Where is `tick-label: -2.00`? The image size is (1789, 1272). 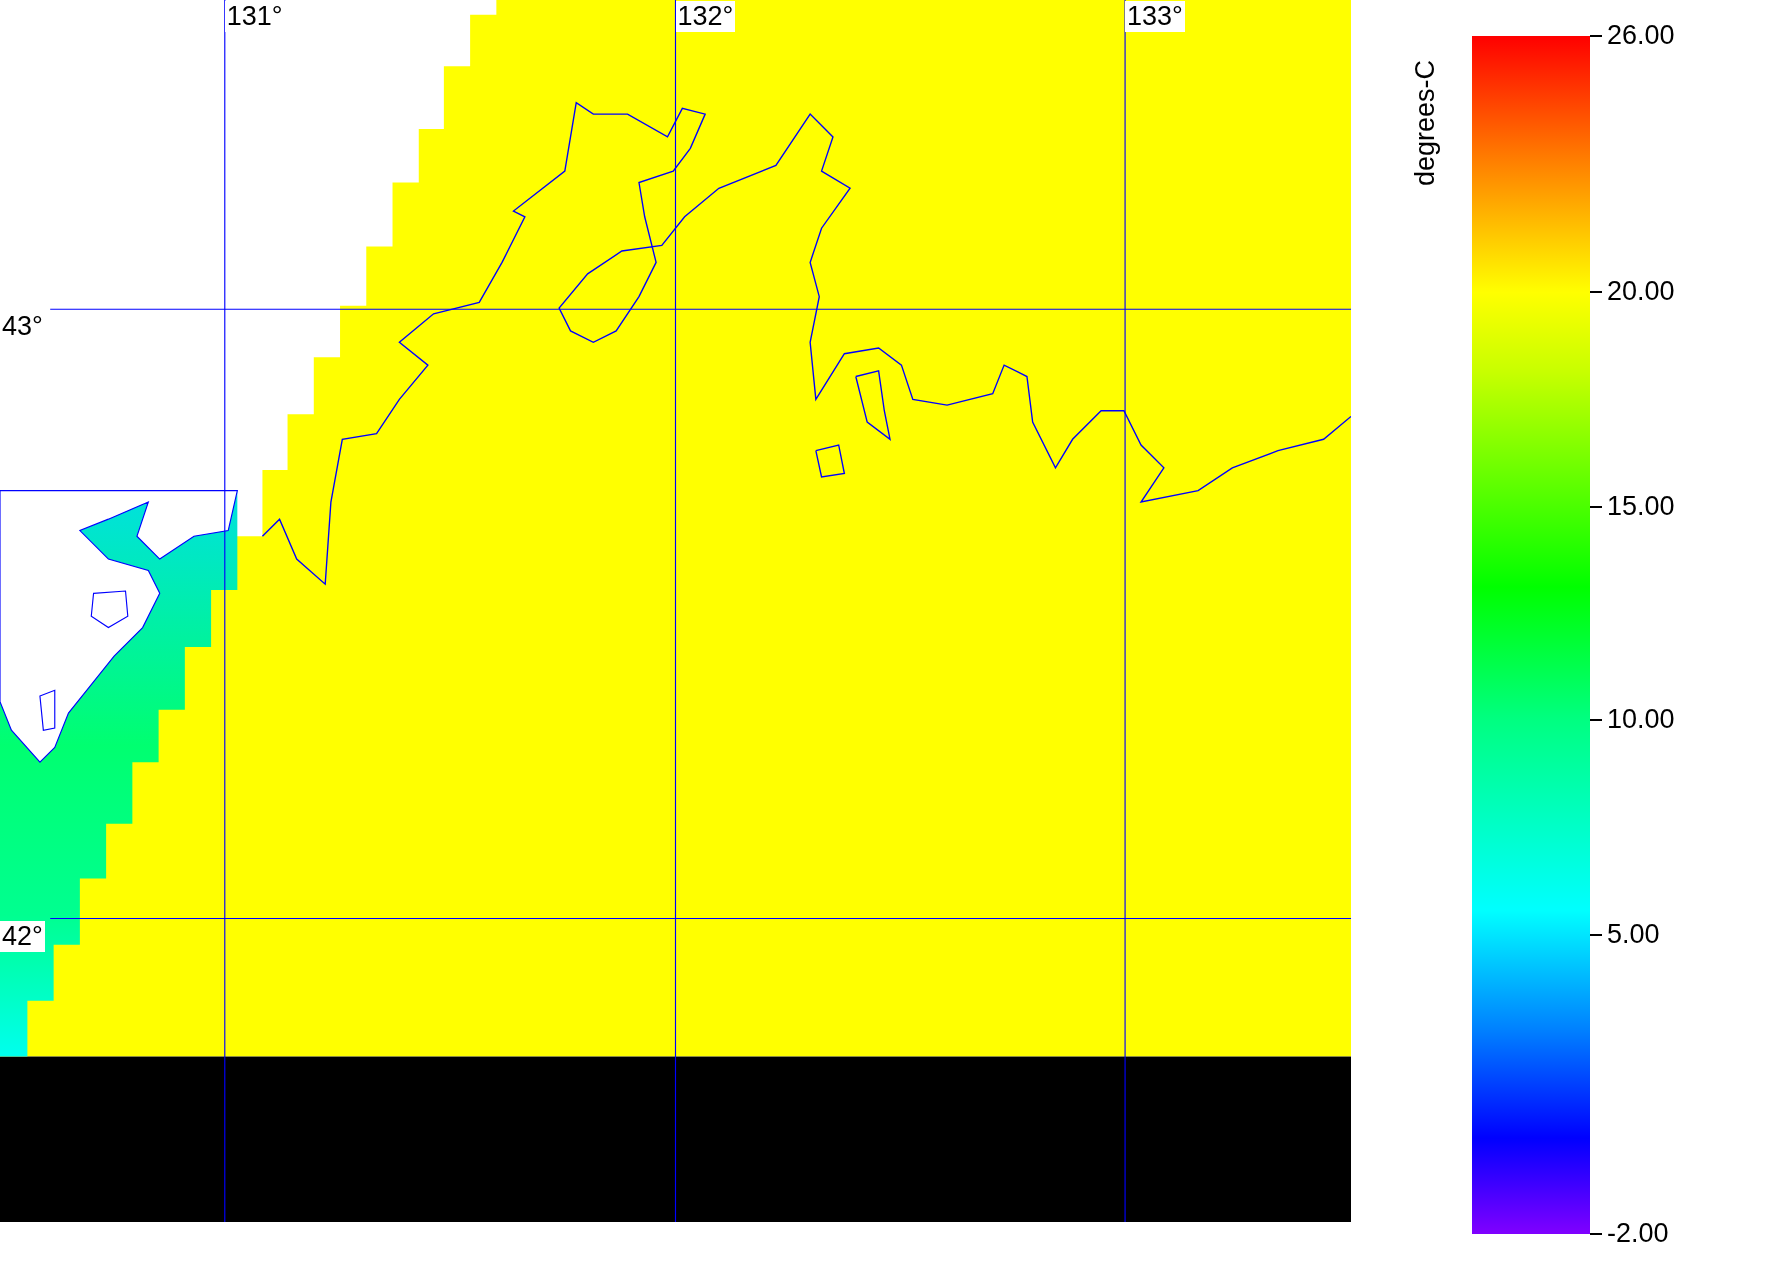 tick-label: -2.00 is located at coordinates (1638, 1233).